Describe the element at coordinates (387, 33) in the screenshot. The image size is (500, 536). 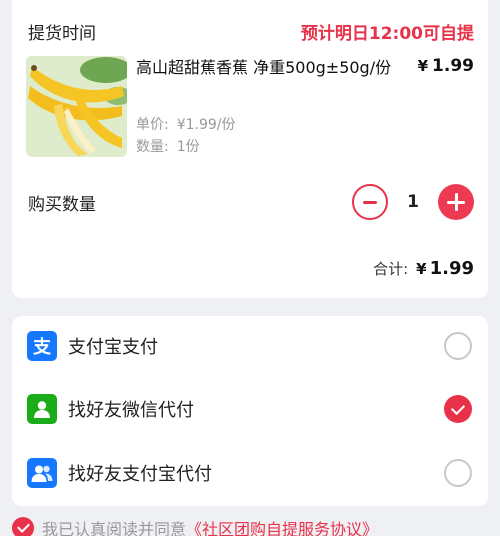
I see `pickup-time-value: 预计明日12:00可自提` at that location.